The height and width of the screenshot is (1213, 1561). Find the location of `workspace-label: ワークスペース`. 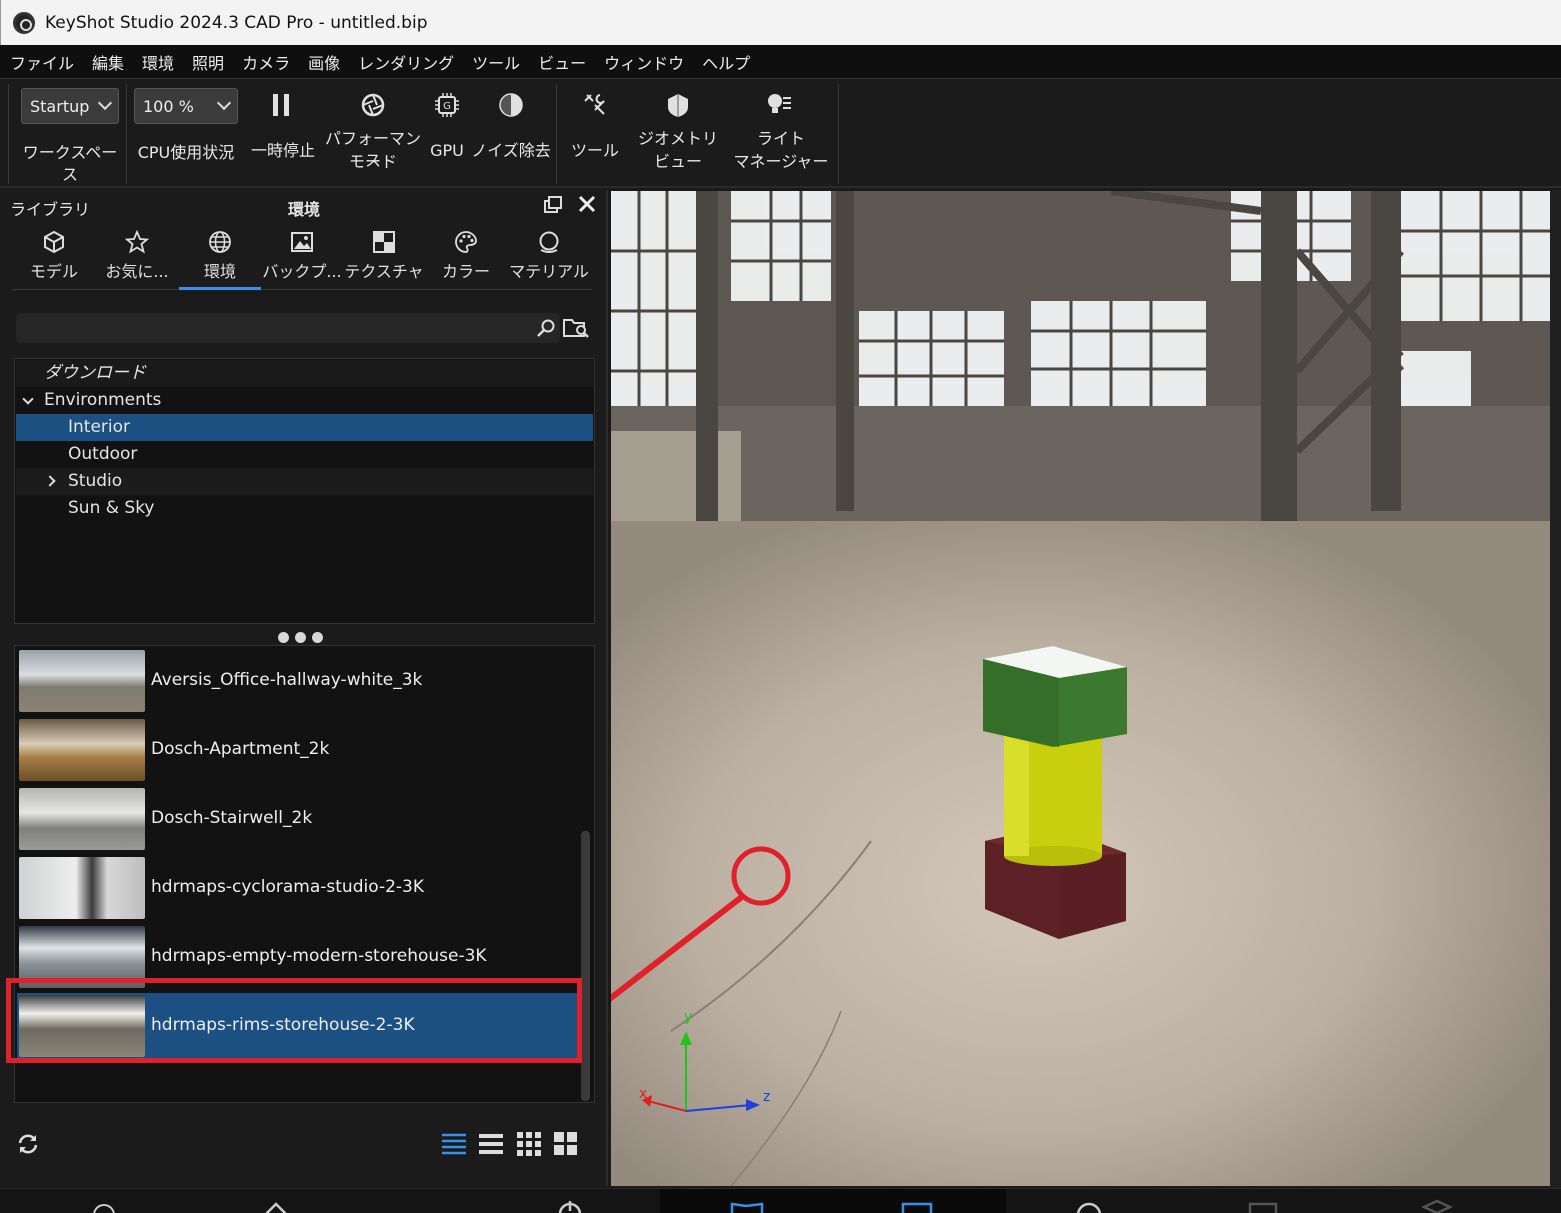

workspace-label: ワークスペース is located at coordinates (70, 163).